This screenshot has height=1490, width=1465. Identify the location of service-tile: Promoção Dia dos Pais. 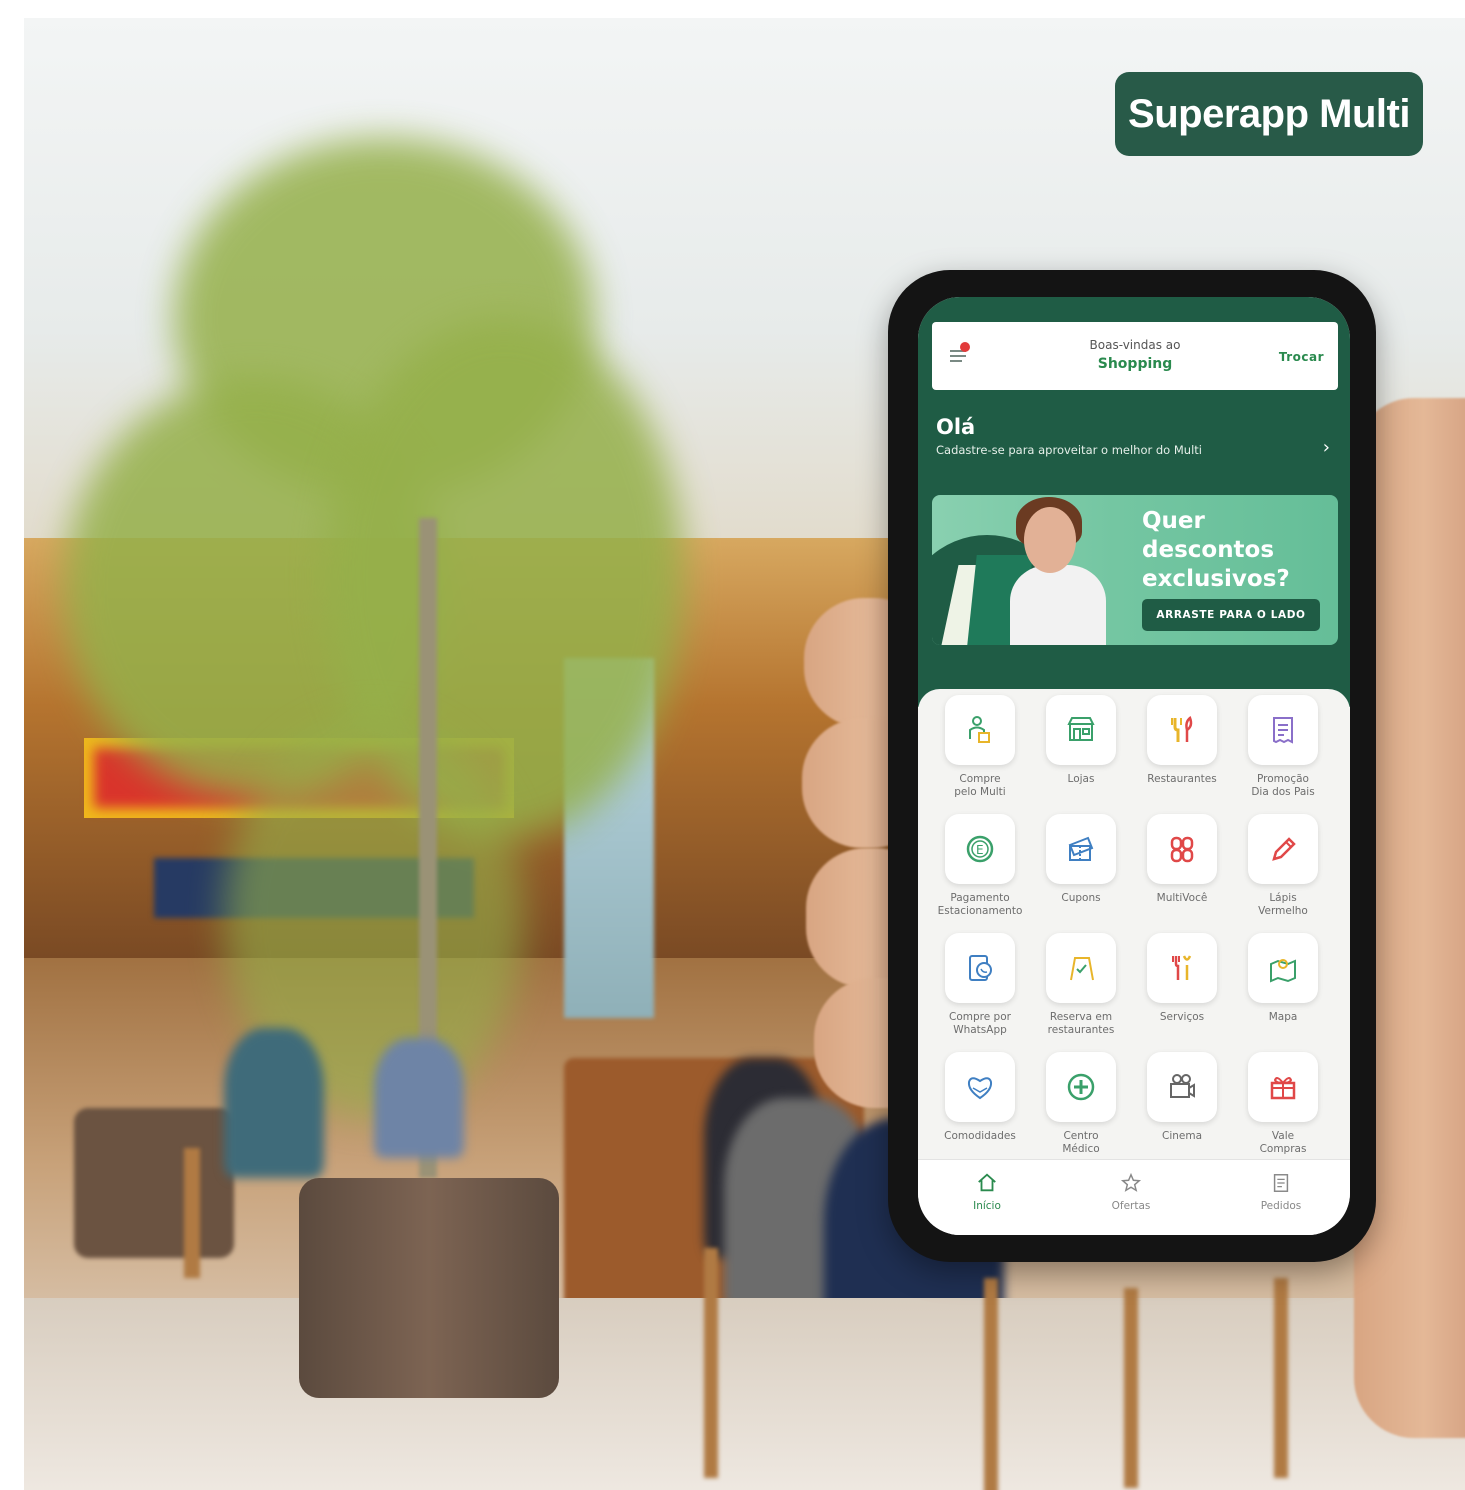
(1283, 747).